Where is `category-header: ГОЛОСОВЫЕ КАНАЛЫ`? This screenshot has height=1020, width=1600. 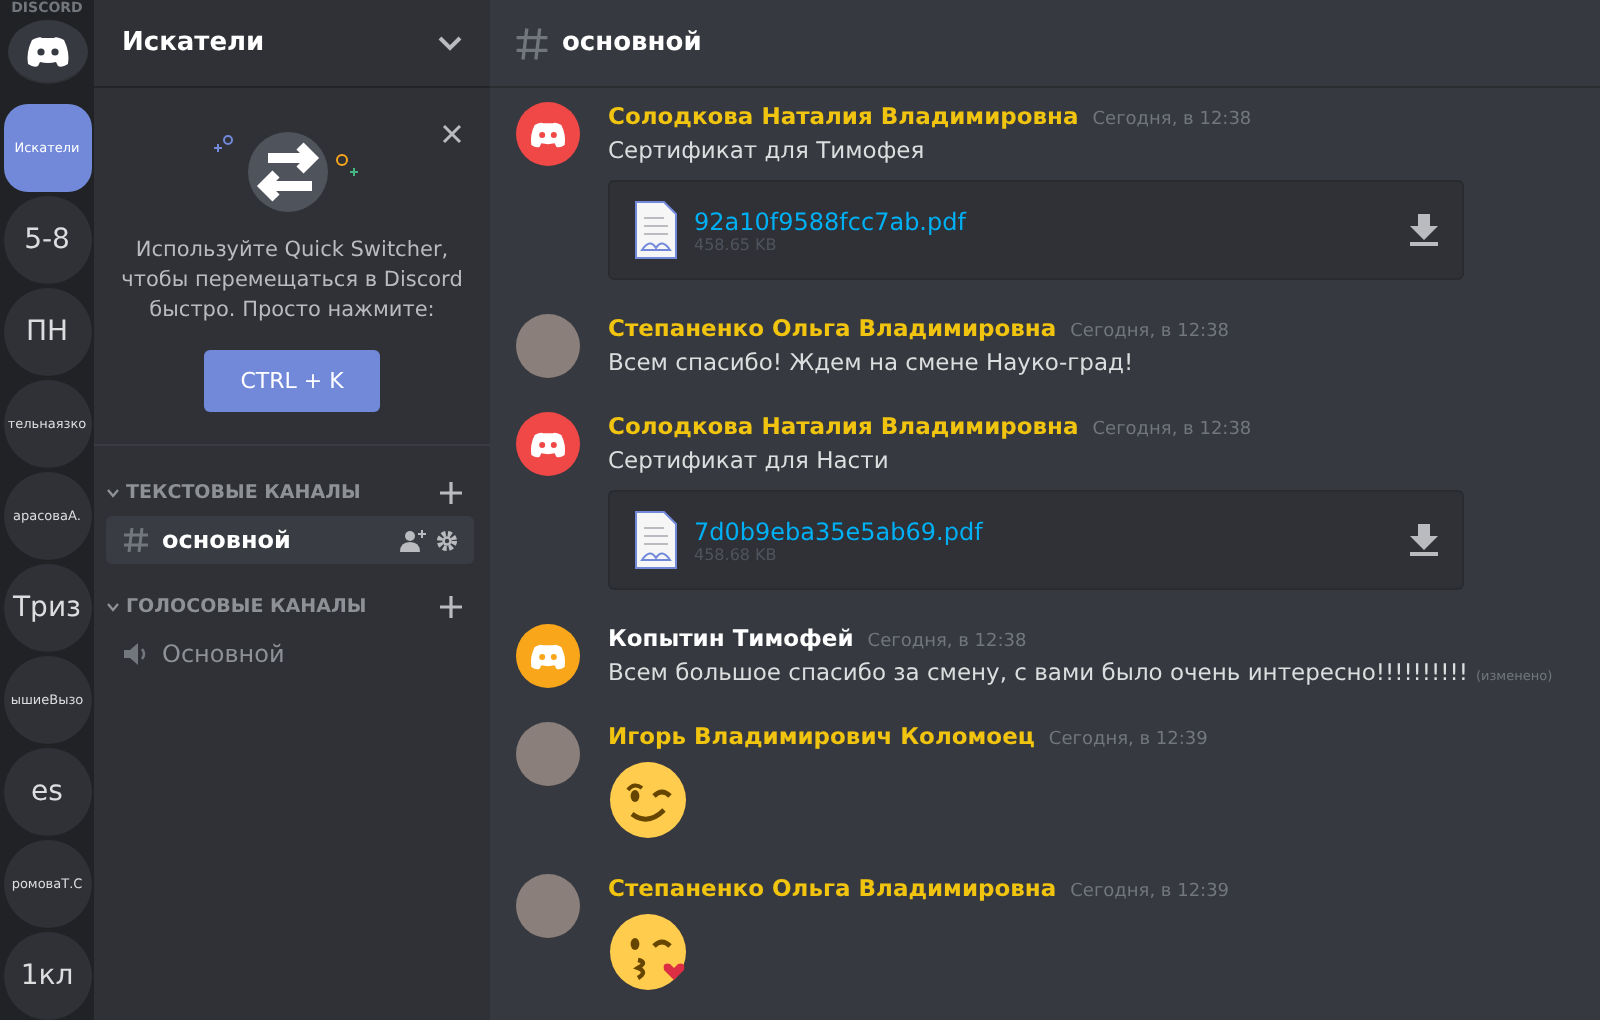
category-header: ГОЛОСОВЫЕ КАНАЛЫ is located at coordinates (246, 607).